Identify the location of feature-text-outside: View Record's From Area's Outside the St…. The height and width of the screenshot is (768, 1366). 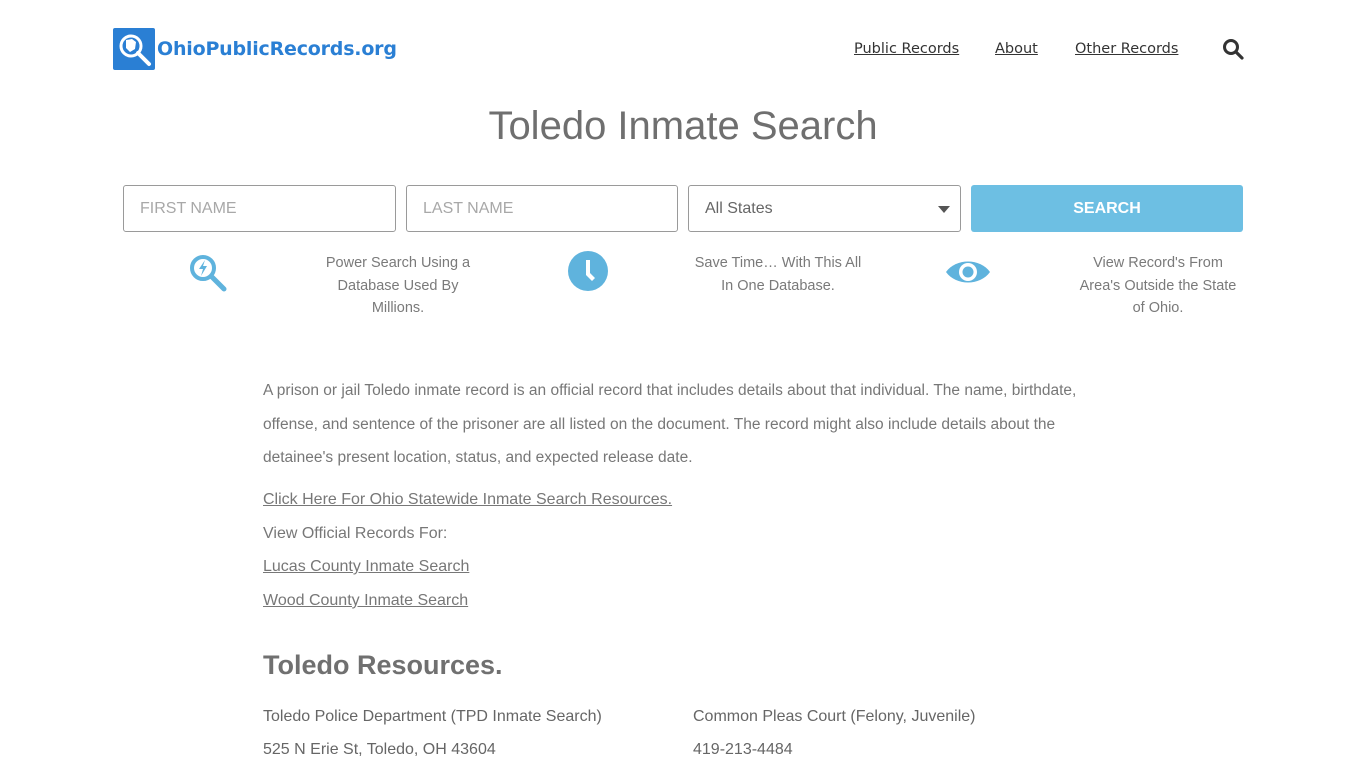
(1158, 285).